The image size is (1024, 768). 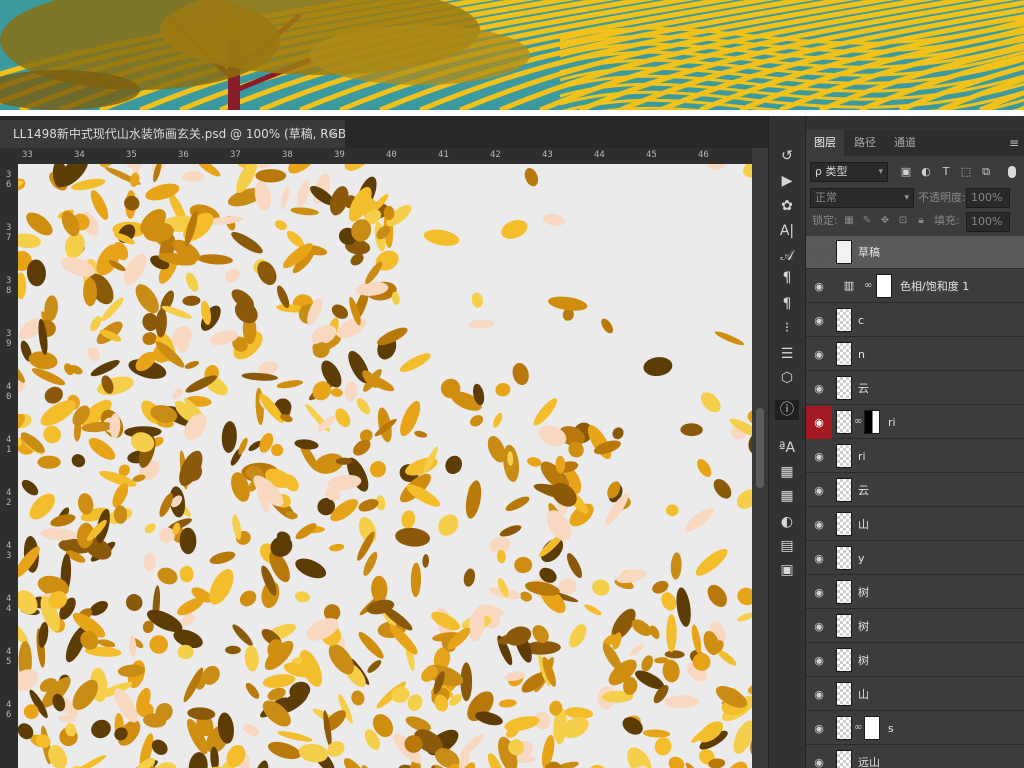 What do you see at coordinates (946, 172) in the screenshot?
I see `type-filter-icon: T` at bounding box center [946, 172].